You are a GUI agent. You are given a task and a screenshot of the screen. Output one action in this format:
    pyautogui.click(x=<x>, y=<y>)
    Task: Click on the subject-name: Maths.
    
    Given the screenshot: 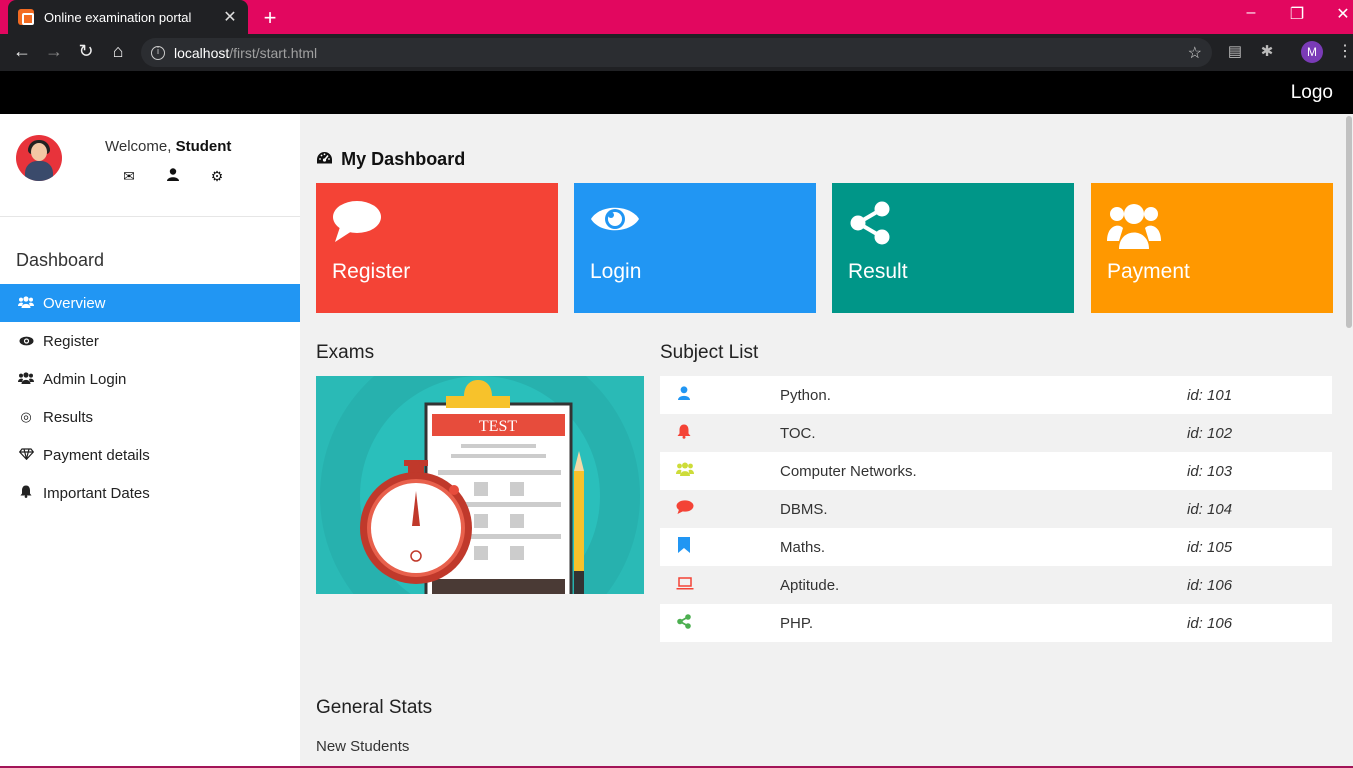 What is the action you would take?
    pyautogui.click(x=803, y=547)
    